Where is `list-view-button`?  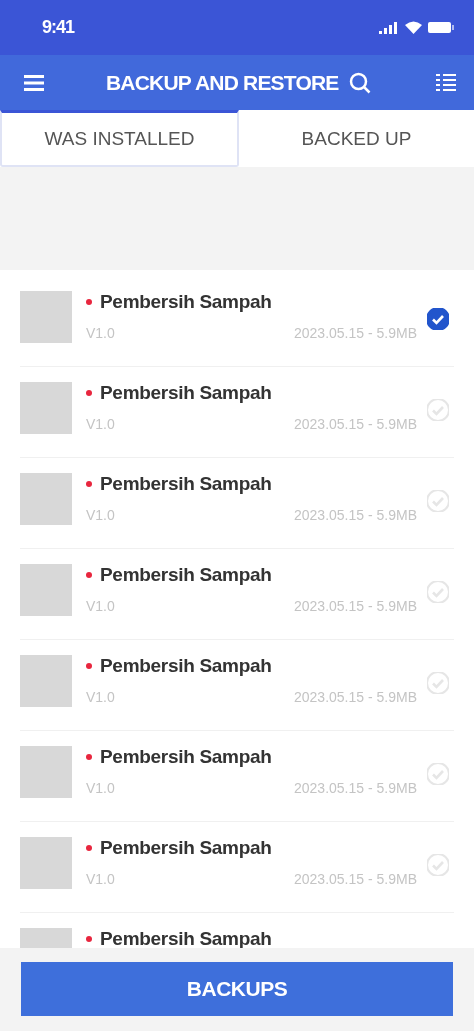
list-view-button is located at coordinates (446, 82).